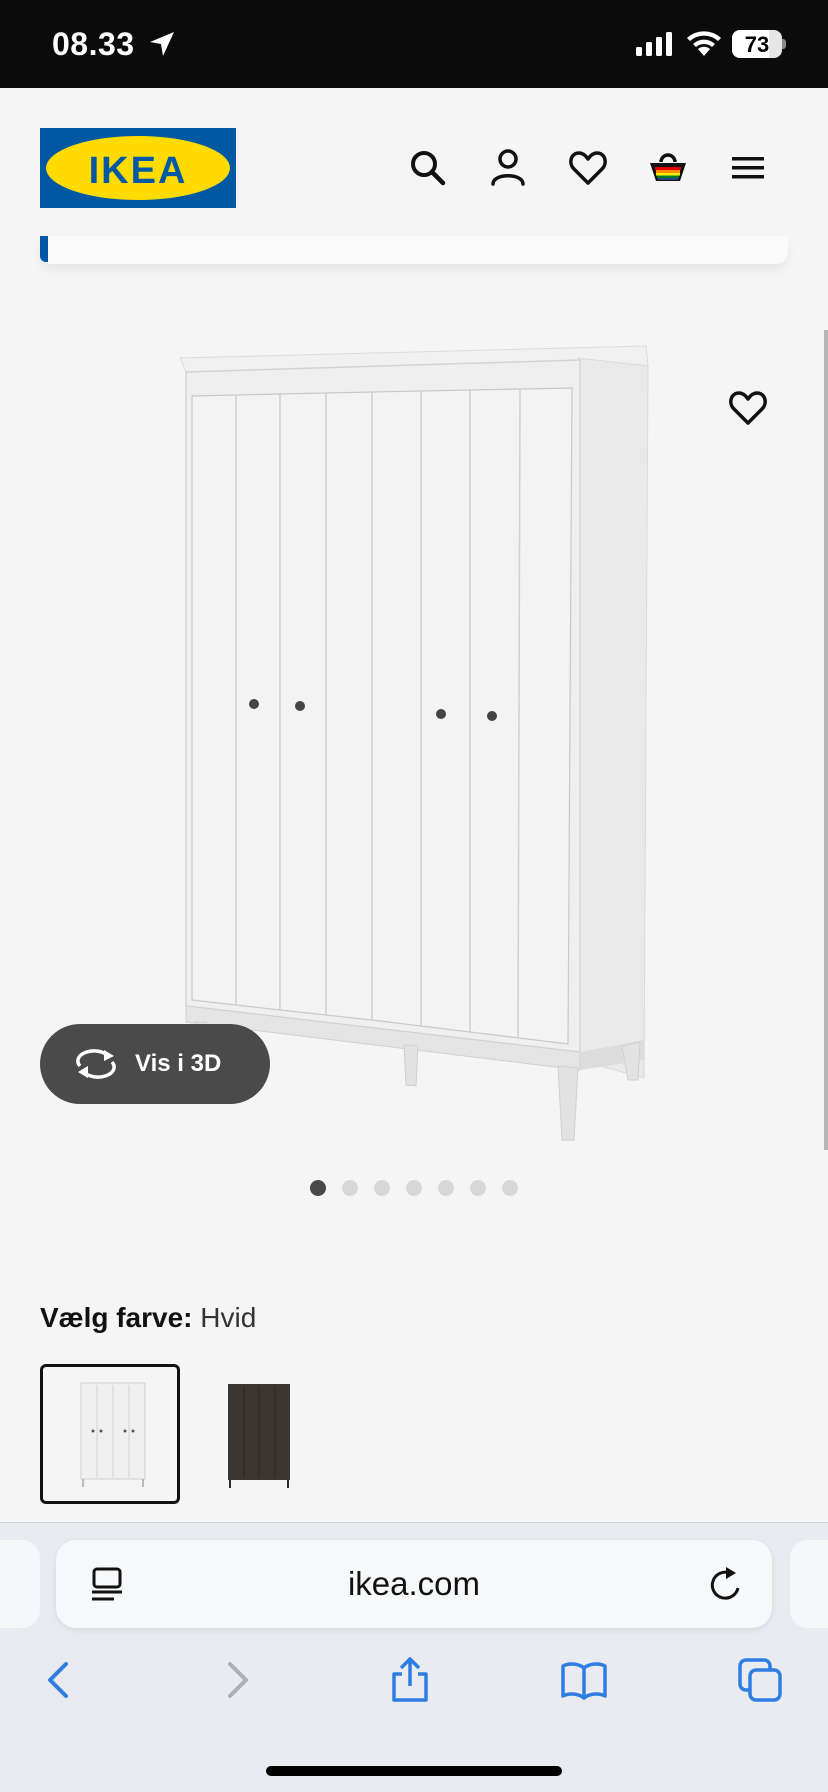  Describe the element at coordinates (588, 168) in the screenshot. I see `heart-icon` at that location.